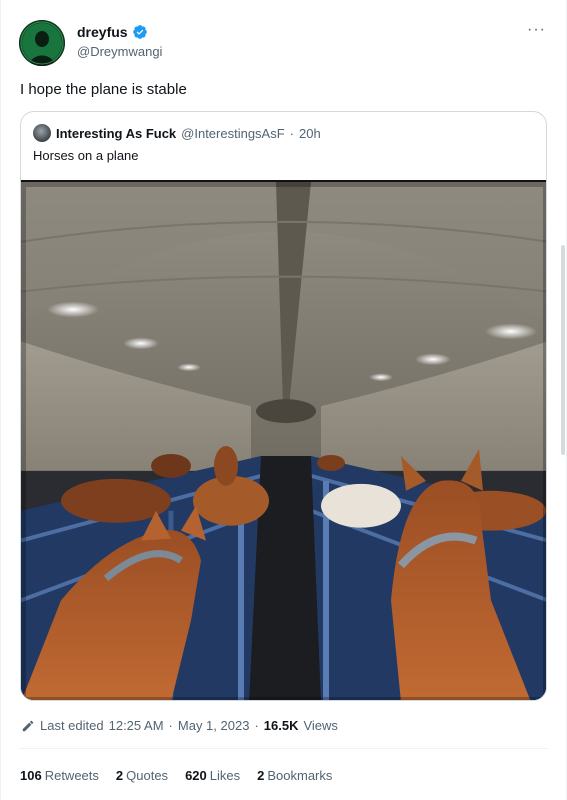  Describe the element at coordinates (233, 133) in the screenshot. I see `quoted-handle: @InterestingsAsF` at that location.